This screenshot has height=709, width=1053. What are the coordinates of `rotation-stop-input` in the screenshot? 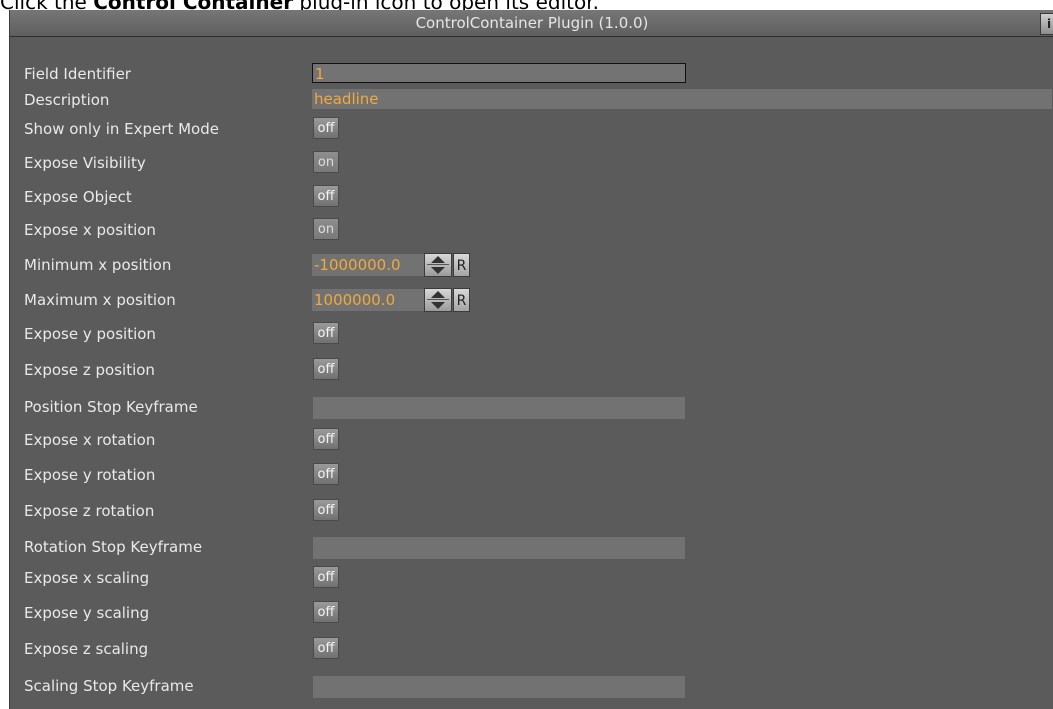 It's located at (499, 548).